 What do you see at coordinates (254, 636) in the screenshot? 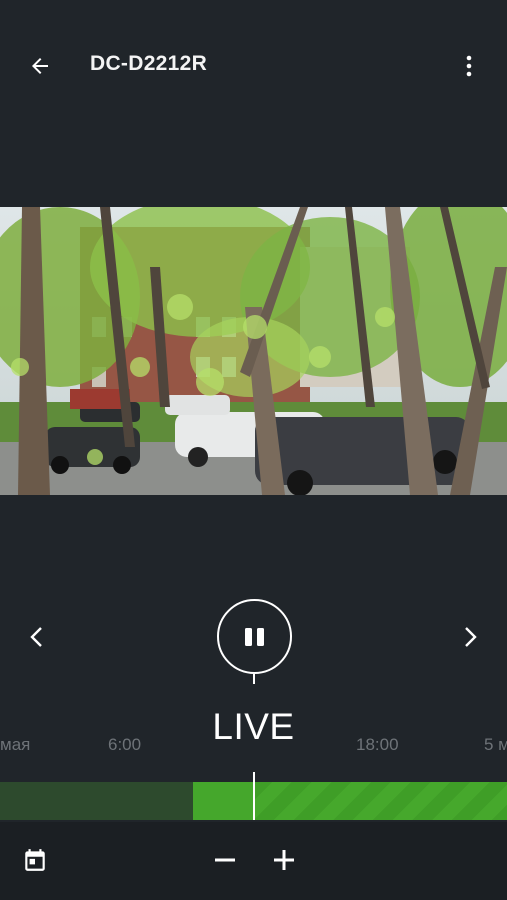
I see `pause-button` at bounding box center [254, 636].